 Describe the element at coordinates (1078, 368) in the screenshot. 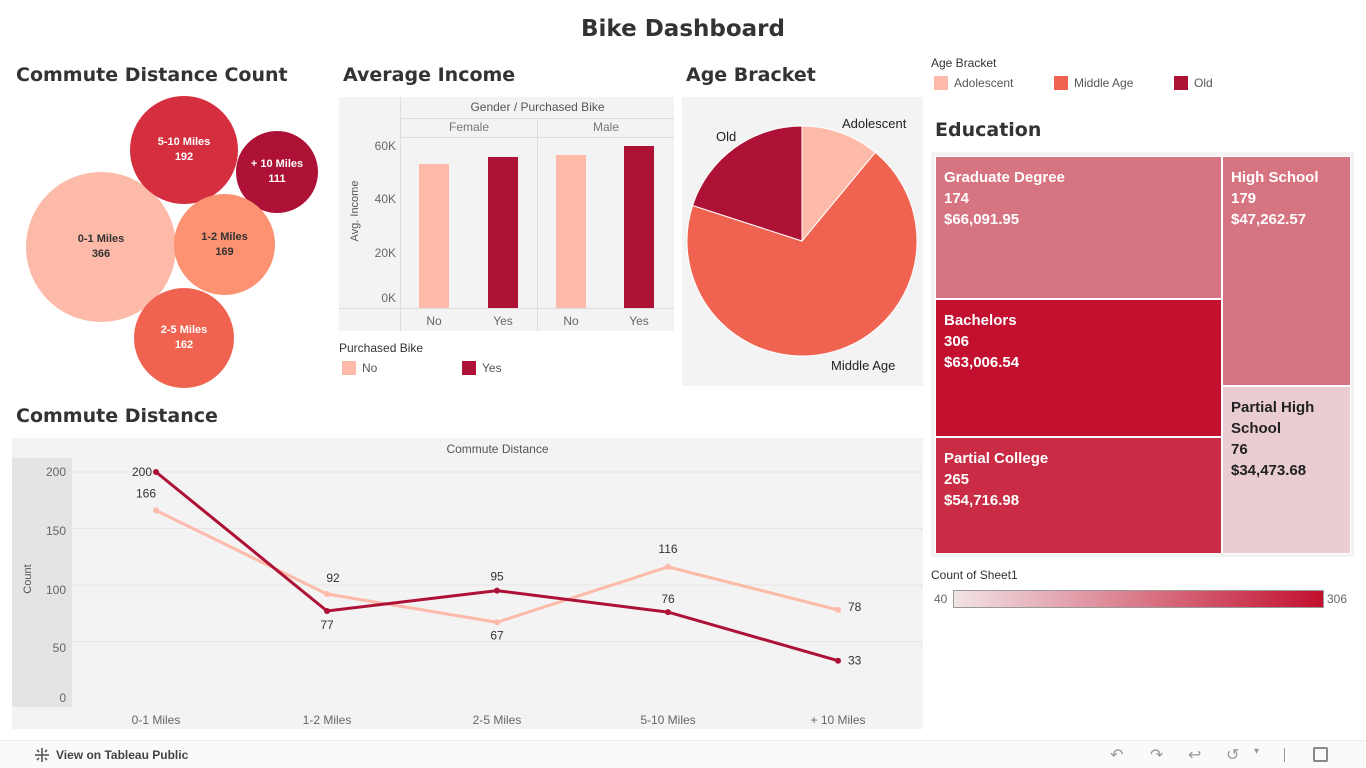

I see `treemap-bachelors: Bachelors 306 $63,006.54` at that location.